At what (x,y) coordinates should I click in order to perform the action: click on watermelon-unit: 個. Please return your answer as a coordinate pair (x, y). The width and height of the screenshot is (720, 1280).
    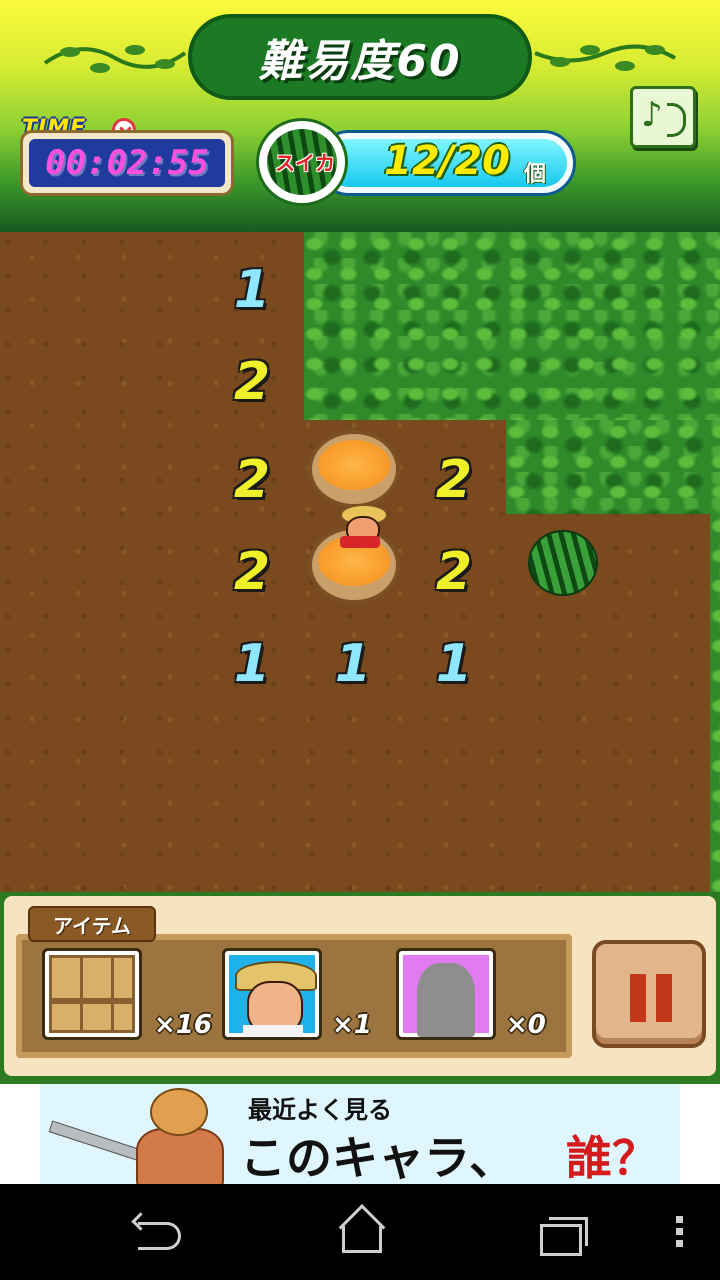
    Looking at the image, I should click on (535, 174).